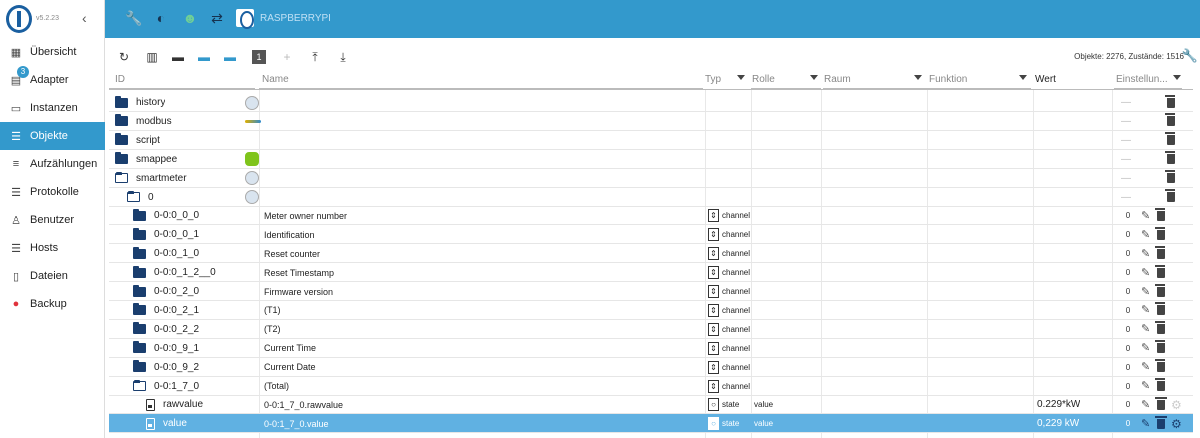  Describe the element at coordinates (124, 57) in the screenshot. I see `refresh-icon: ↻` at that location.